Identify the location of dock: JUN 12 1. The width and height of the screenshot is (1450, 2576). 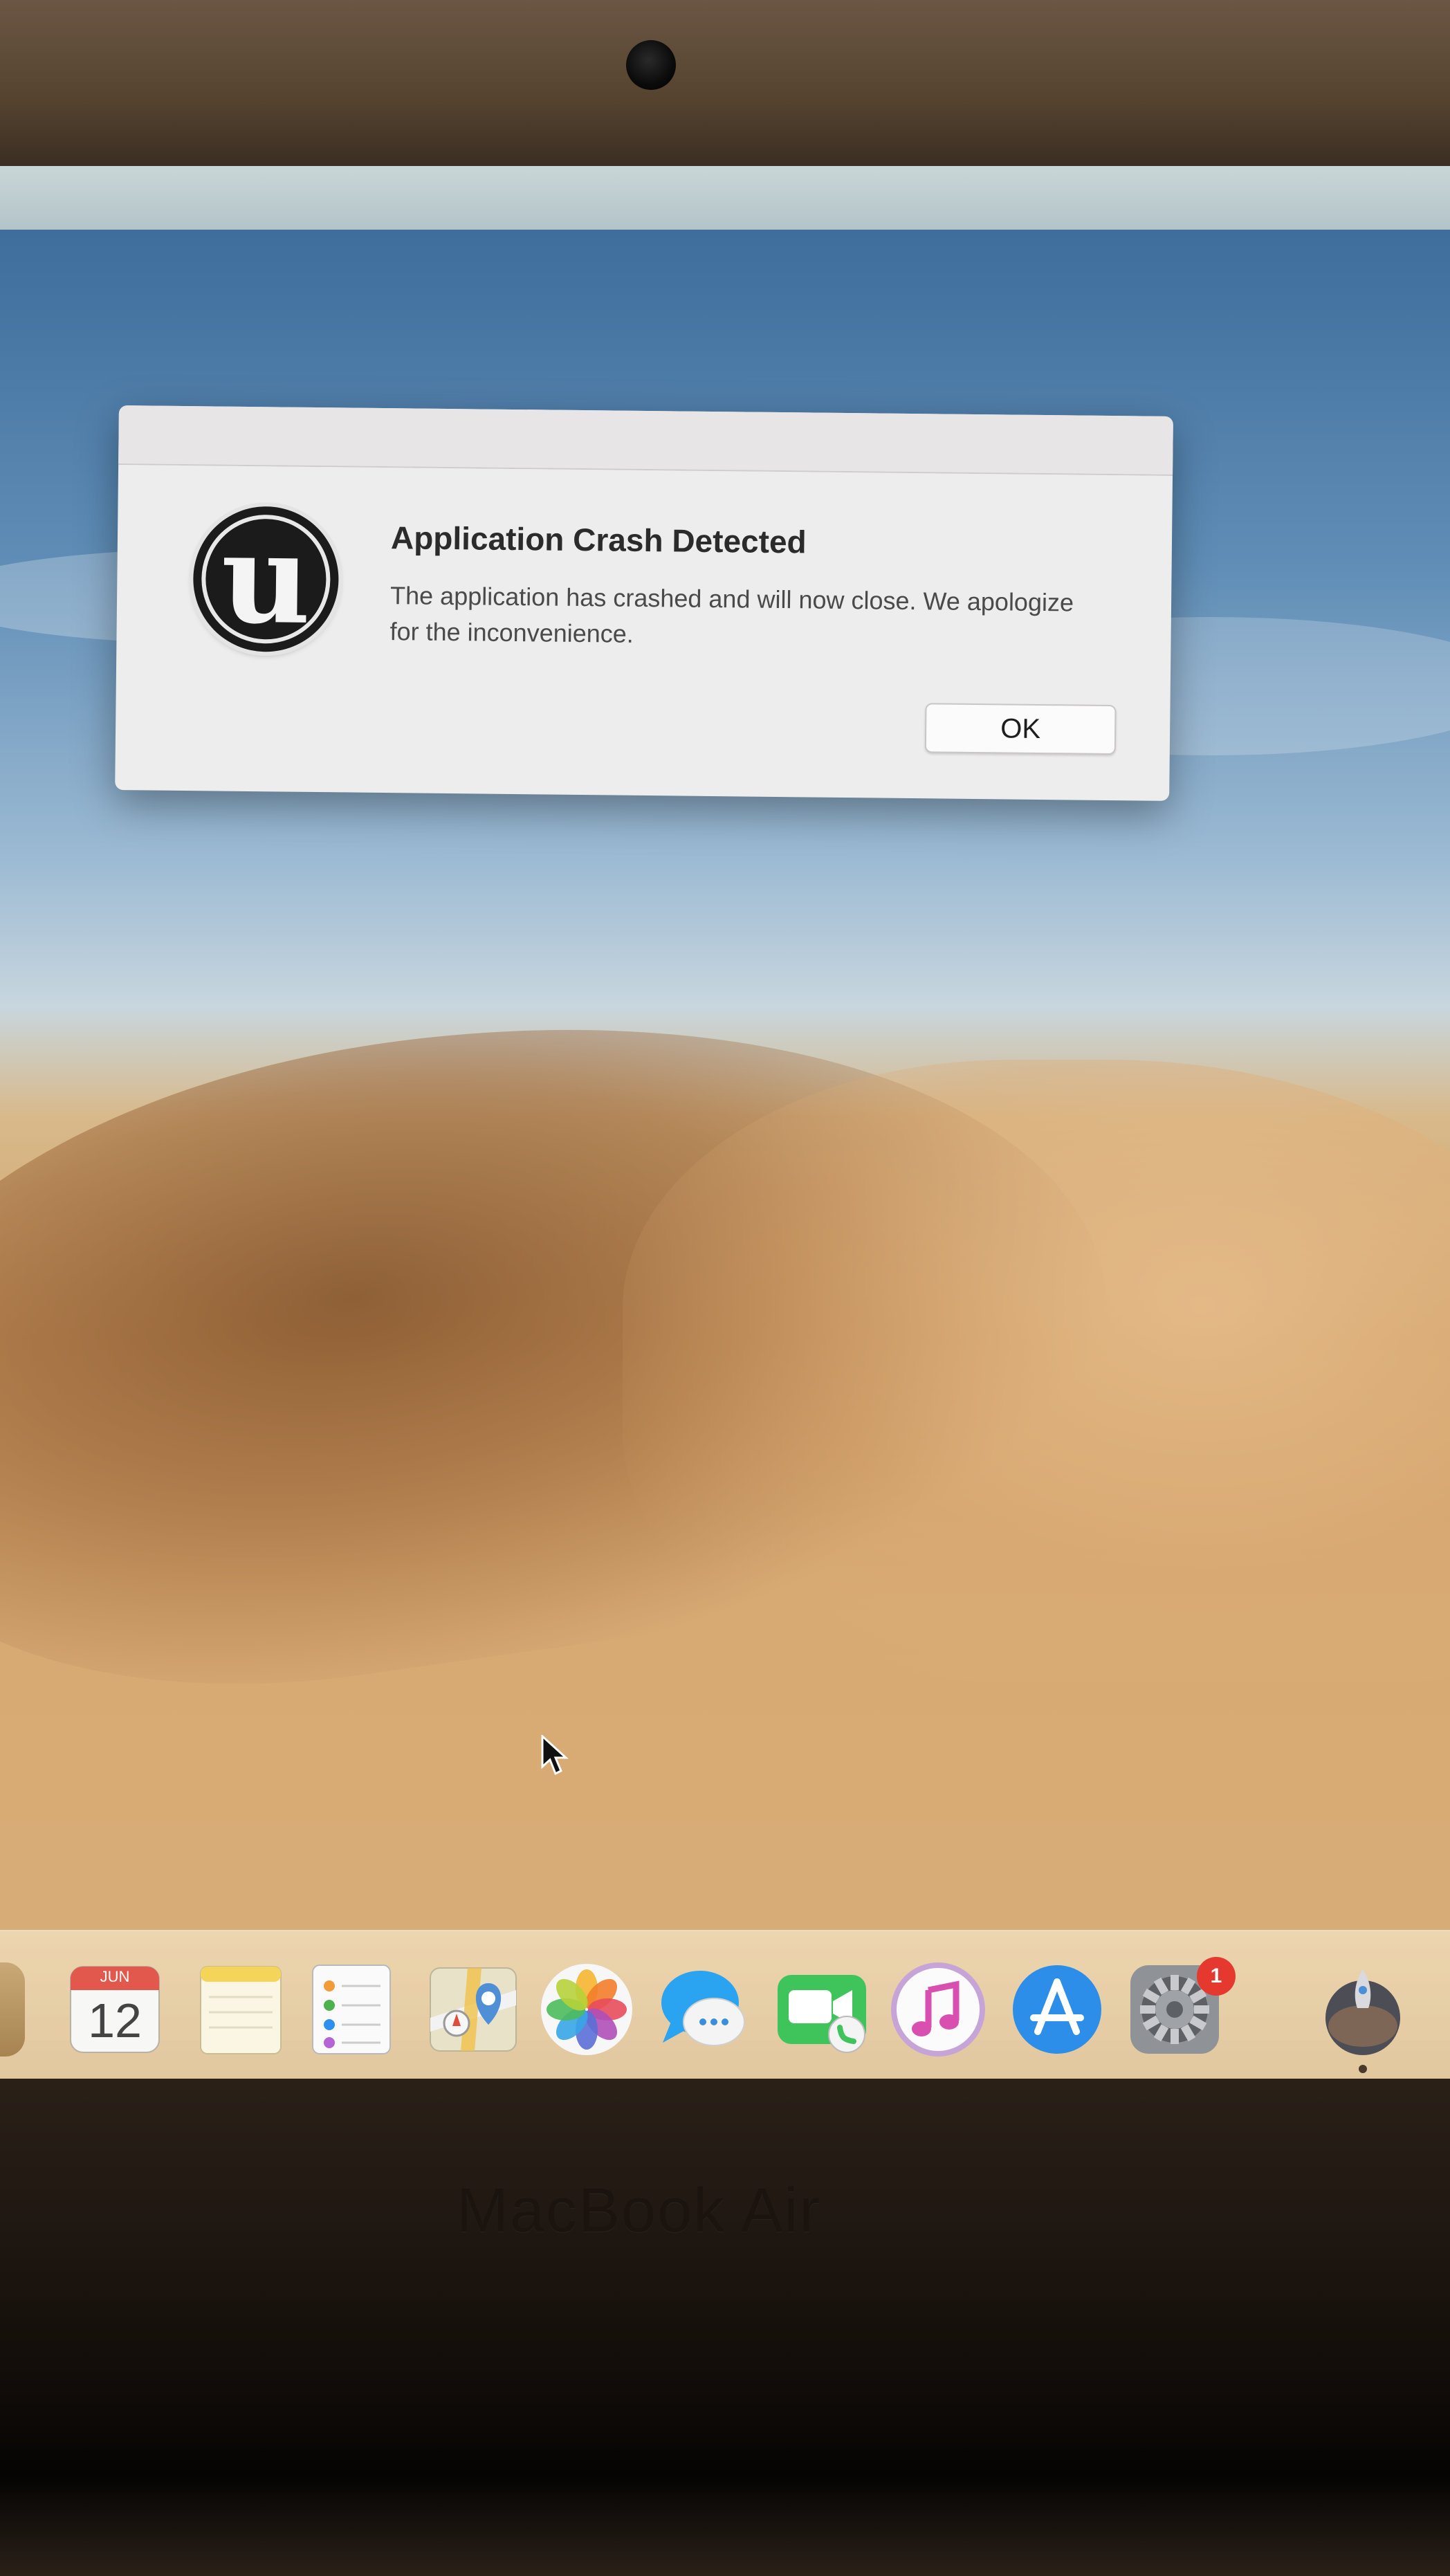
(725, 2004).